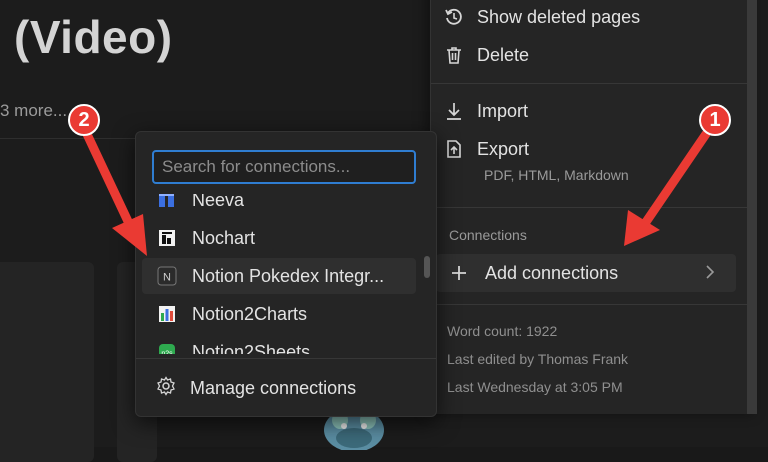 Image resolution: width=768 pixels, height=462 pixels. I want to click on notion2sheets-icon: n2s, so click(167, 347).